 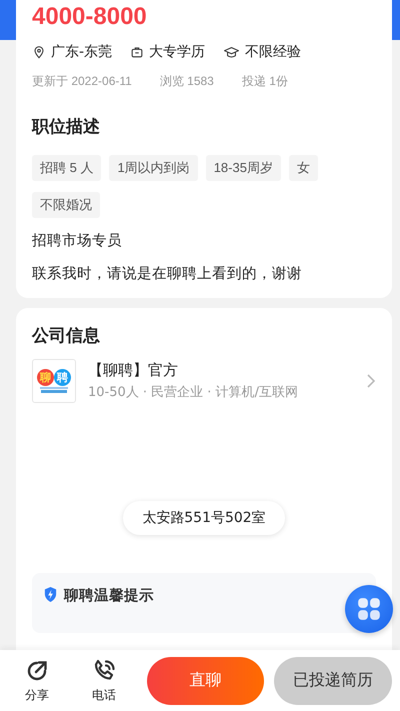 I want to click on location-text: 广东-东莞, so click(x=81, y=52).